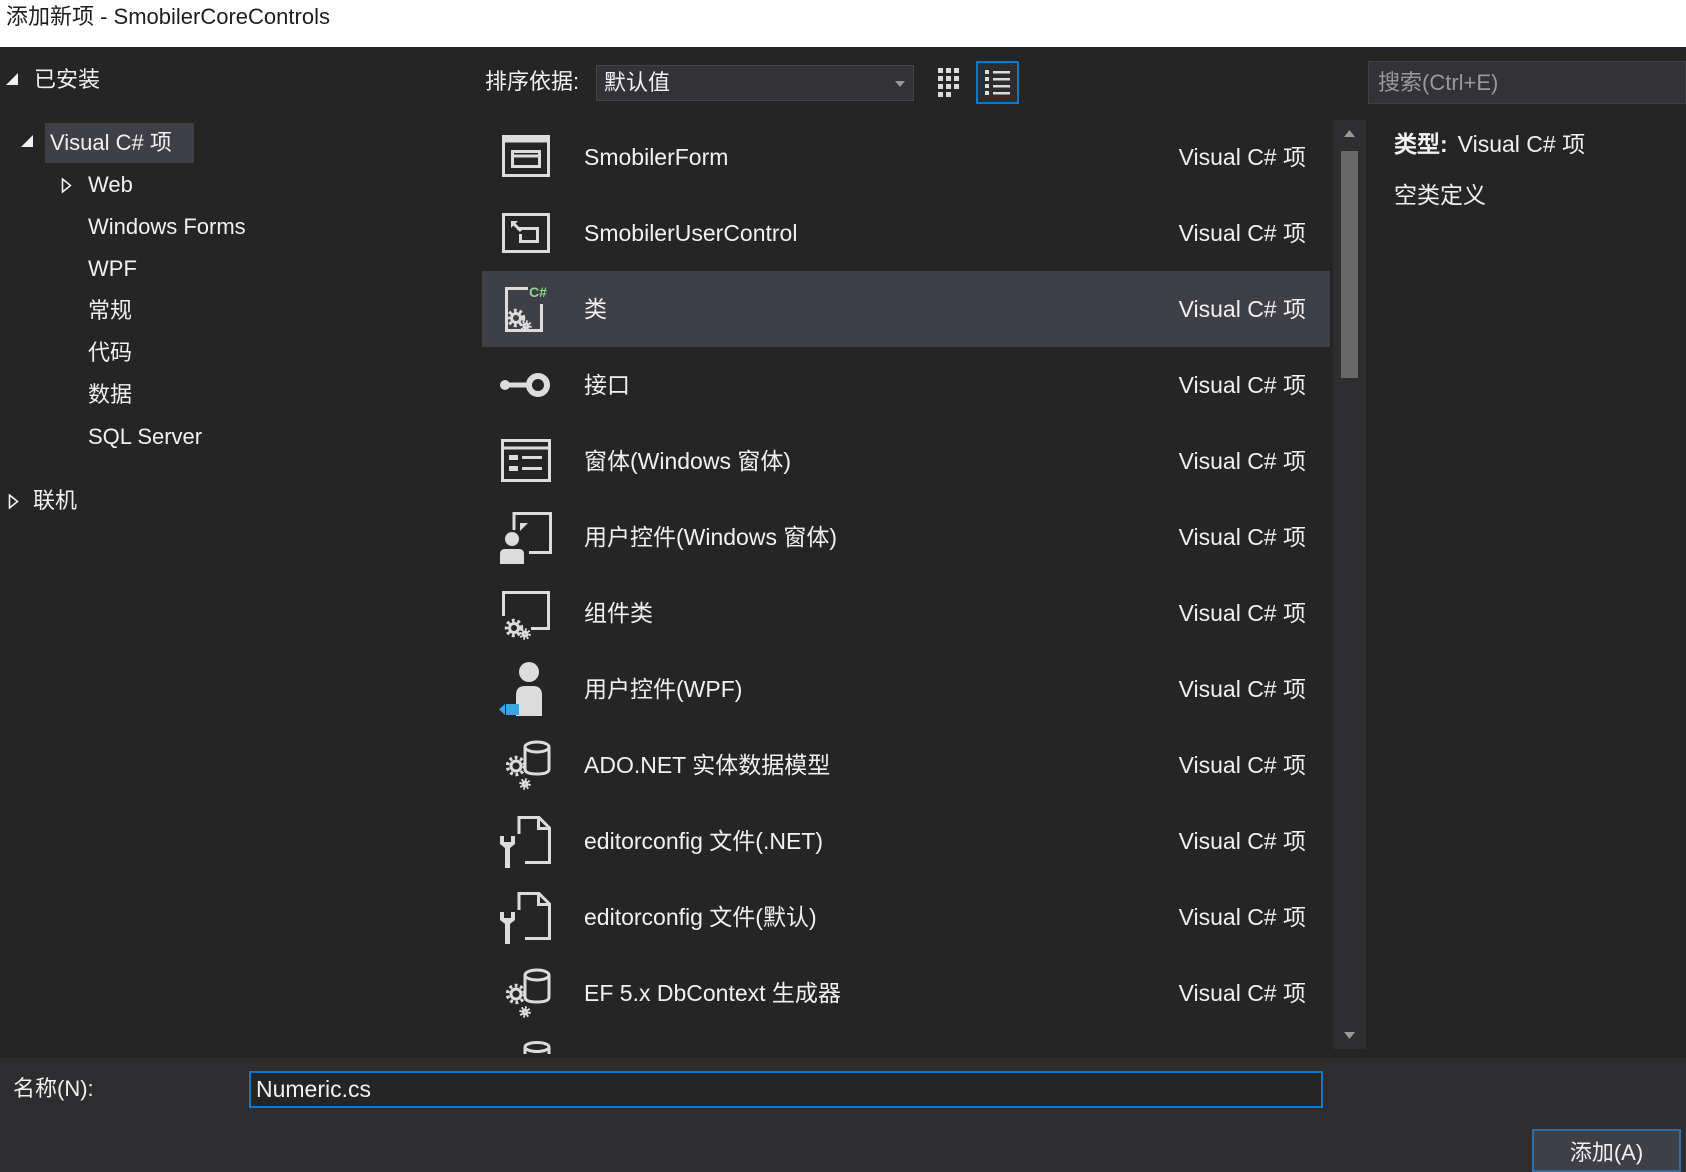 The image size is (1686, 1172). Describe the element at coordinates (906, 157) in the screenshot. I see `template-item: SmobilerForm Visual C# 项` at that location.